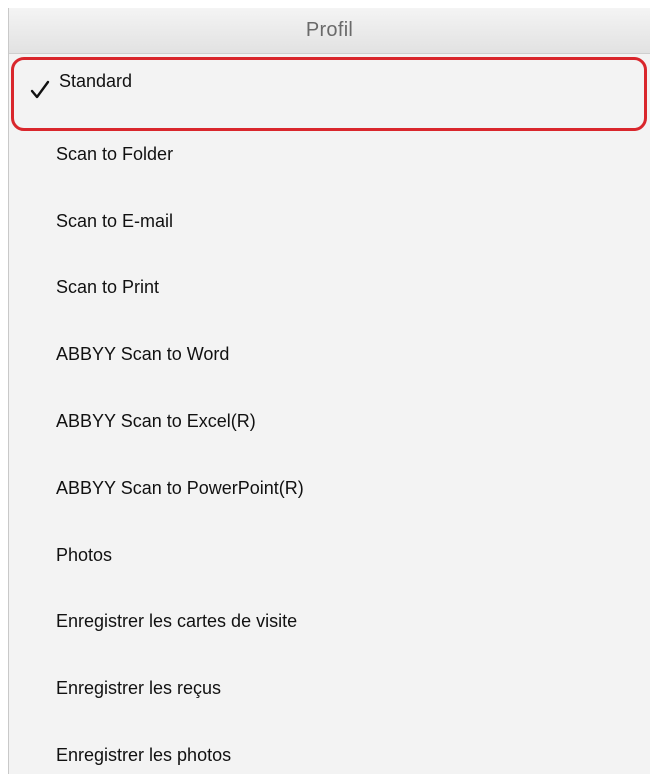  What do you see at coordinates (329, 357) in the screenshot?
I see `menu-item-abbyy-scan-to-word: ABBYY Scan to Word` at bounding box center [329, 357].